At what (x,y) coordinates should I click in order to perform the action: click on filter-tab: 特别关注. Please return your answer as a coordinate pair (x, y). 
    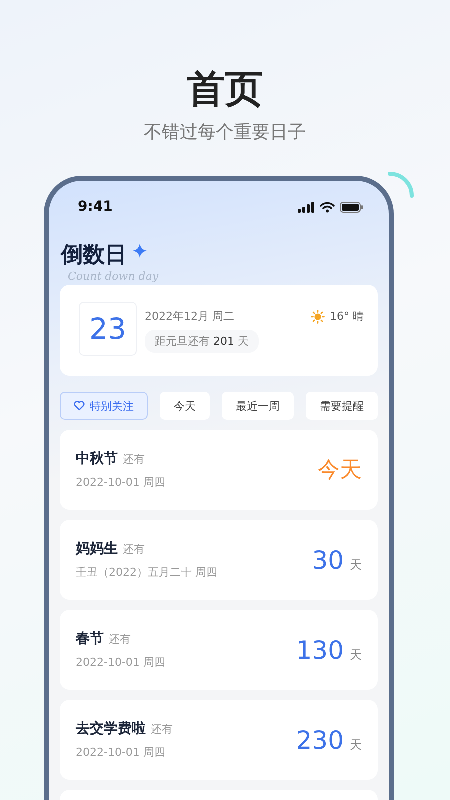
    Looking at the image, I should click on (104, 406).